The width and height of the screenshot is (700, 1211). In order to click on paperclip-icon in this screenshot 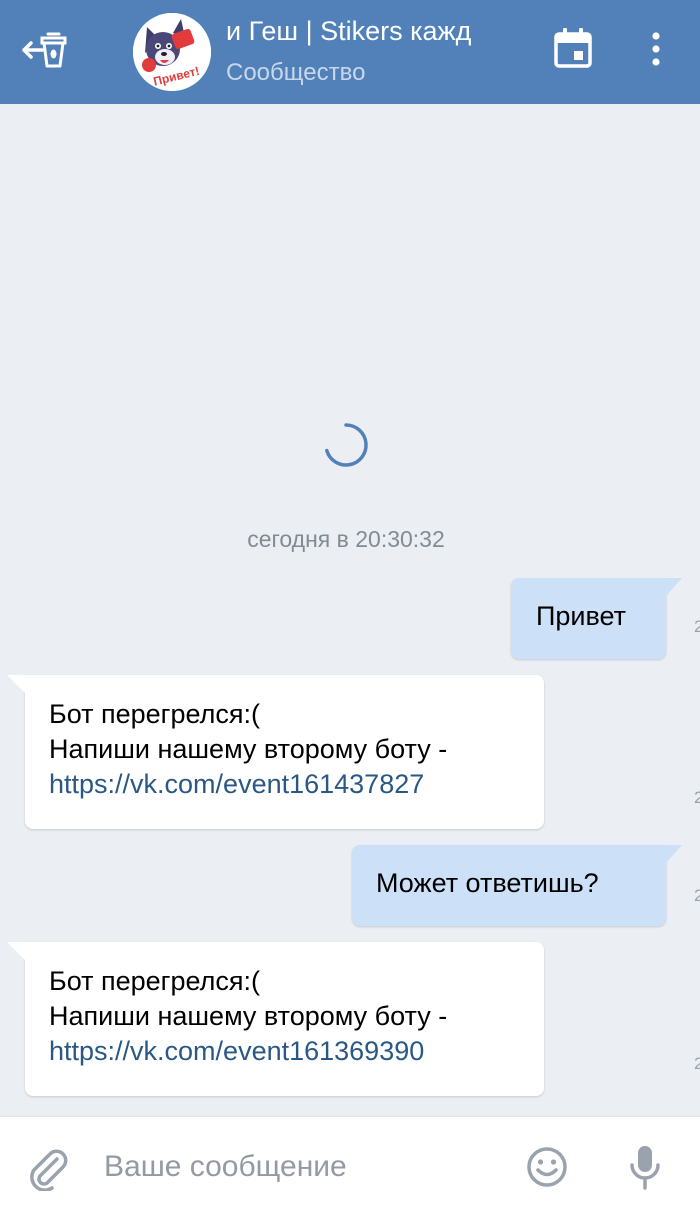, I will do `click(49, 1170)`.